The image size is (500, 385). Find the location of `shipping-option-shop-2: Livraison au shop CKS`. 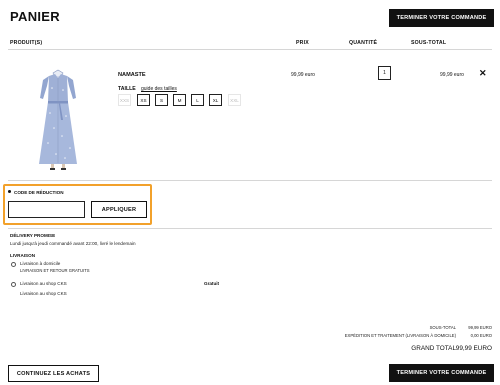

shipping-option-shop-2: Livraison au shop CKS is located at coordinates (43, 293).